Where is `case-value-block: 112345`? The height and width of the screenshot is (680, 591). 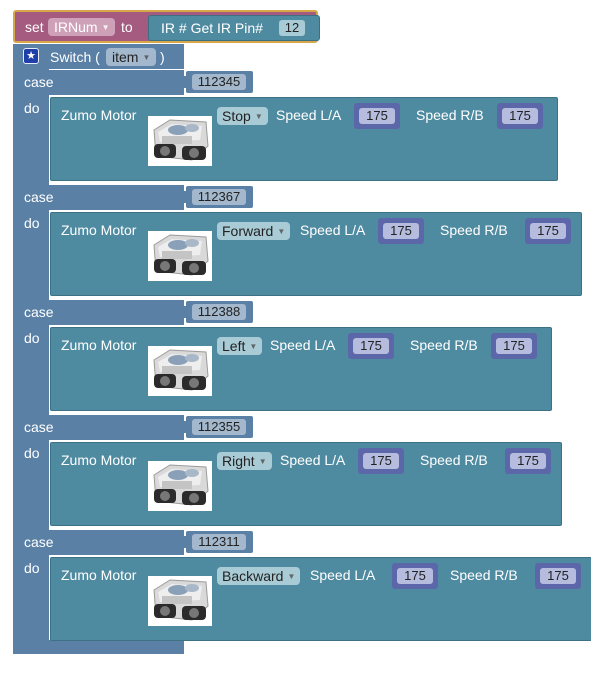 case-value-block: 112345 is located at coordinates (219, 82).